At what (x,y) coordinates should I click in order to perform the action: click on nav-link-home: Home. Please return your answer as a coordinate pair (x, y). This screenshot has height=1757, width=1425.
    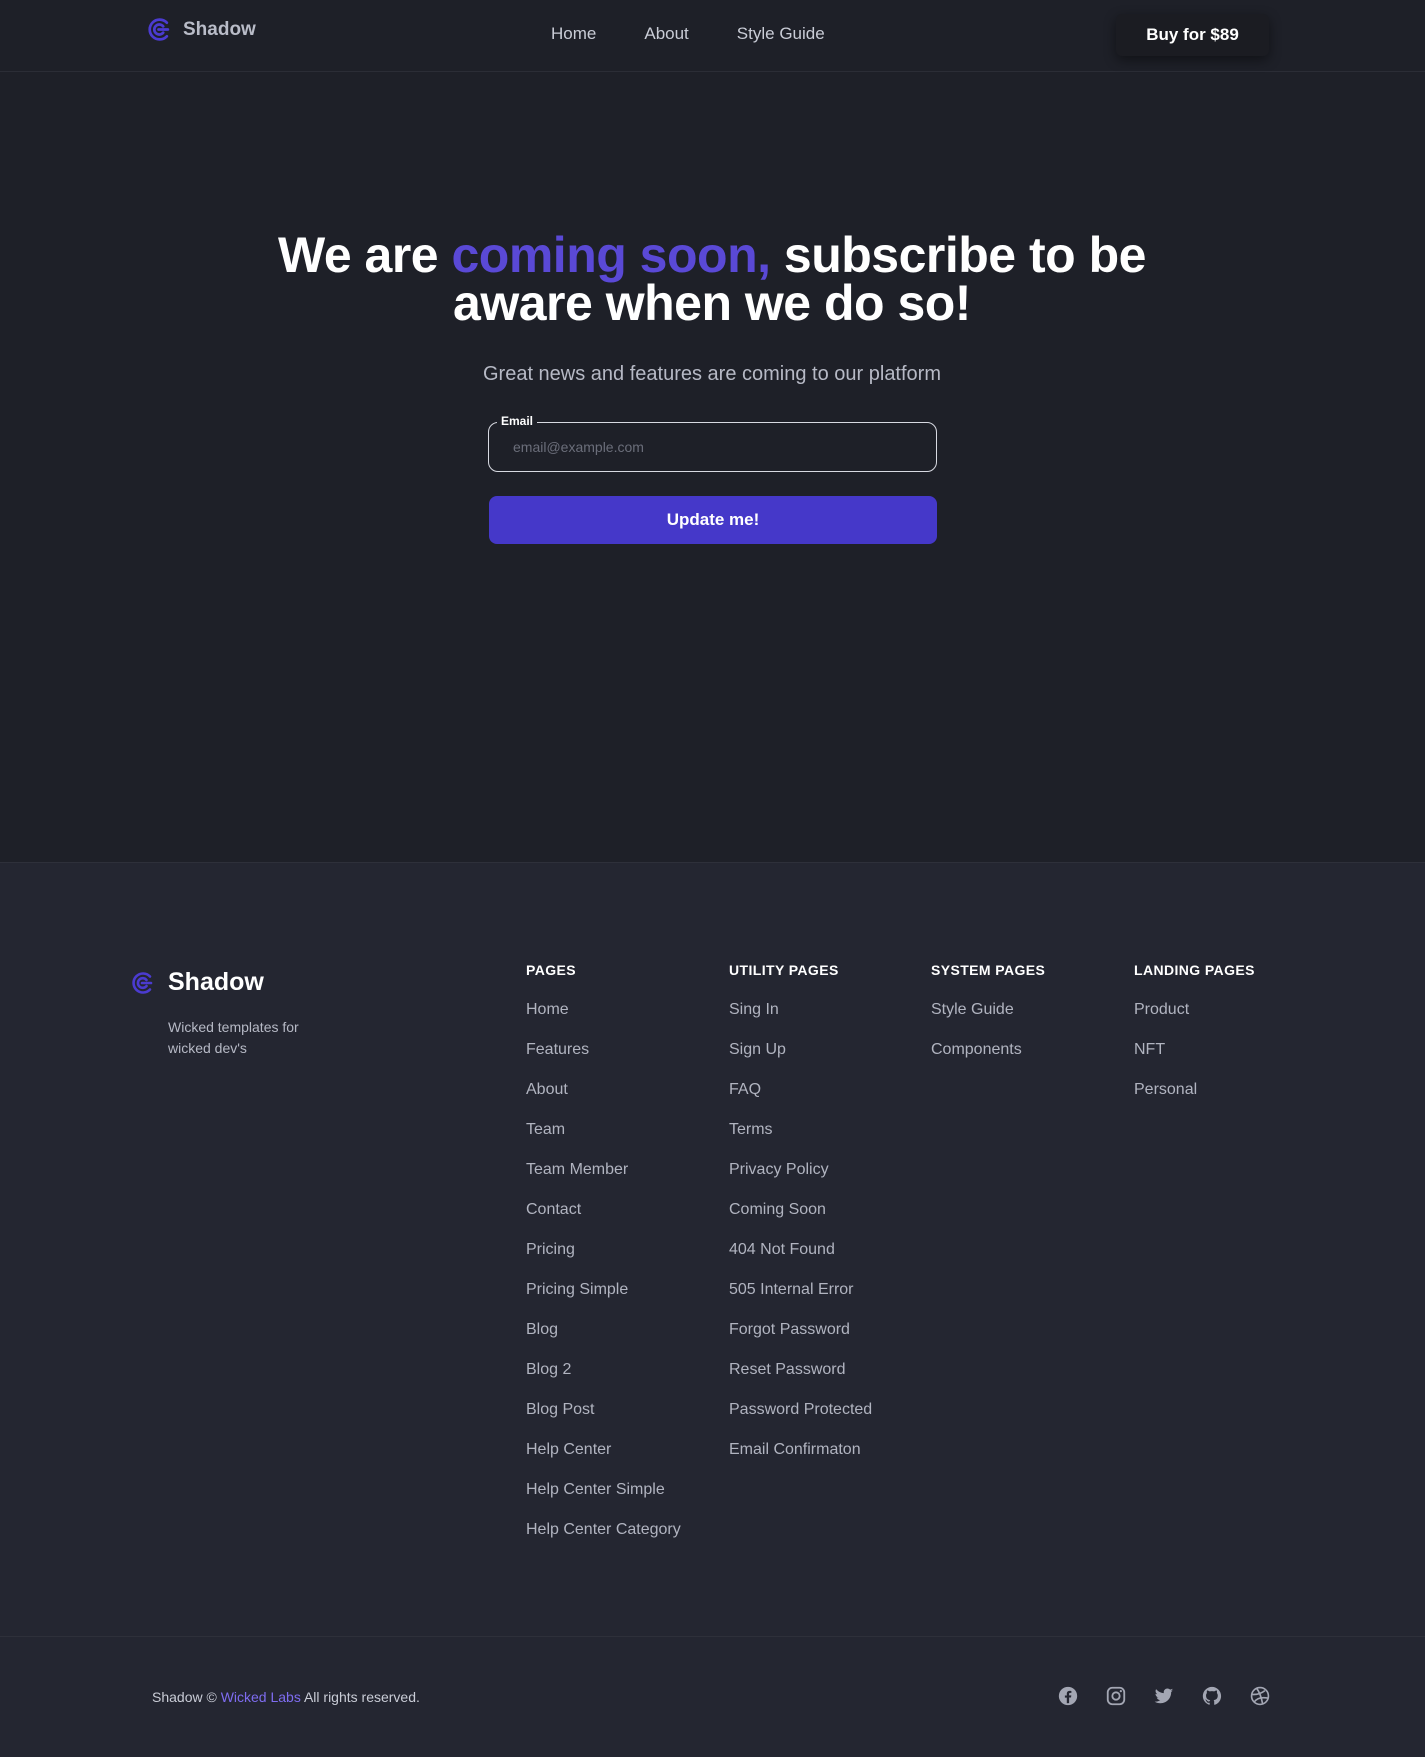
    Looking at the image, I should click on (573, 34).